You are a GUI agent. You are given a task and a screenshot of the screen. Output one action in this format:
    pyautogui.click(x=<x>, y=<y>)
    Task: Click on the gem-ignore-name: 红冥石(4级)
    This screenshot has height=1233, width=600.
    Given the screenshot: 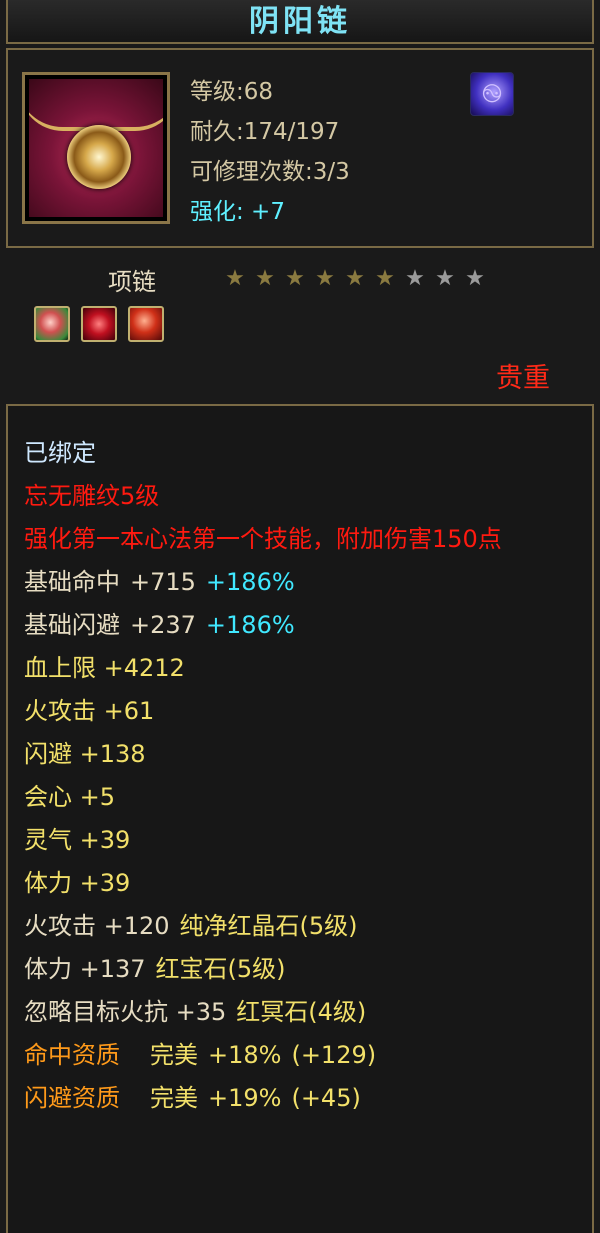 What is the action you would take?
    pyautogui.click(x=301, y=1012)
    